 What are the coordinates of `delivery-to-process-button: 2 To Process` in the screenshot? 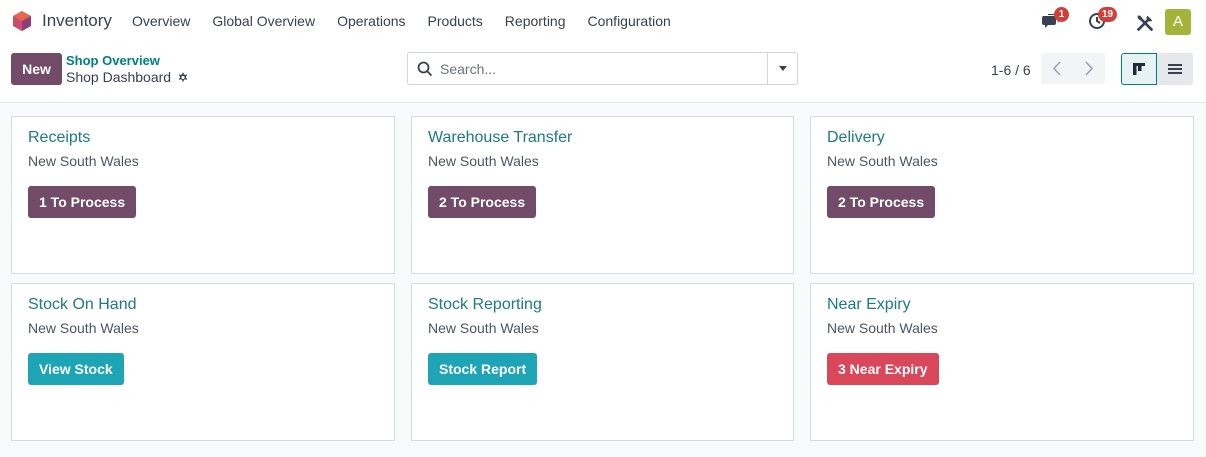 It's located at (881, 202).